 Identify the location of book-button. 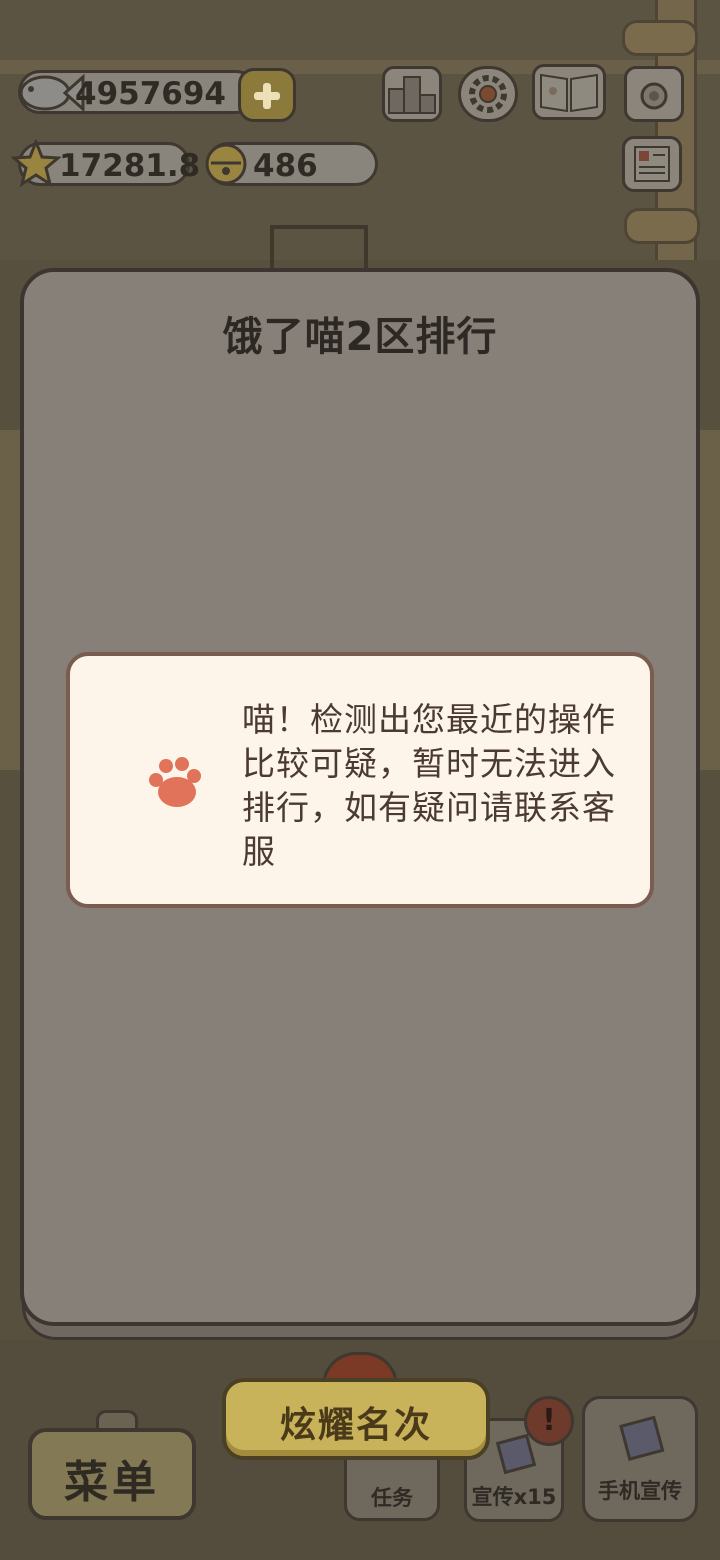
(569, 92).